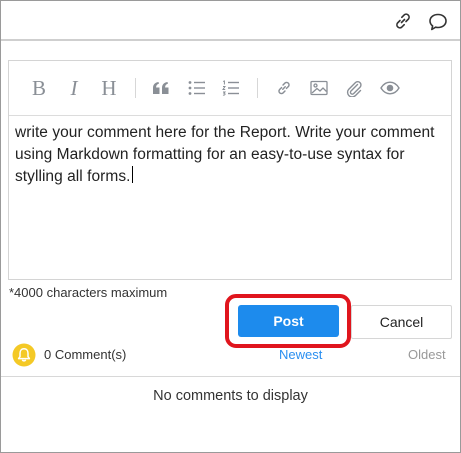 The width and height of the screenshot is (461, 453). Describe the element at coordinates (85, 354) in the screenshot. I see `comment-count: 0 Comment(s)` at that location.